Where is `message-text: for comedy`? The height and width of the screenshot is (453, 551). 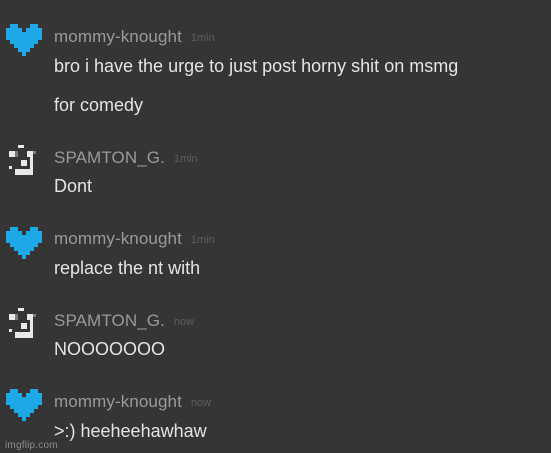 message-text: for comedy is located at coordinates (99, 105).